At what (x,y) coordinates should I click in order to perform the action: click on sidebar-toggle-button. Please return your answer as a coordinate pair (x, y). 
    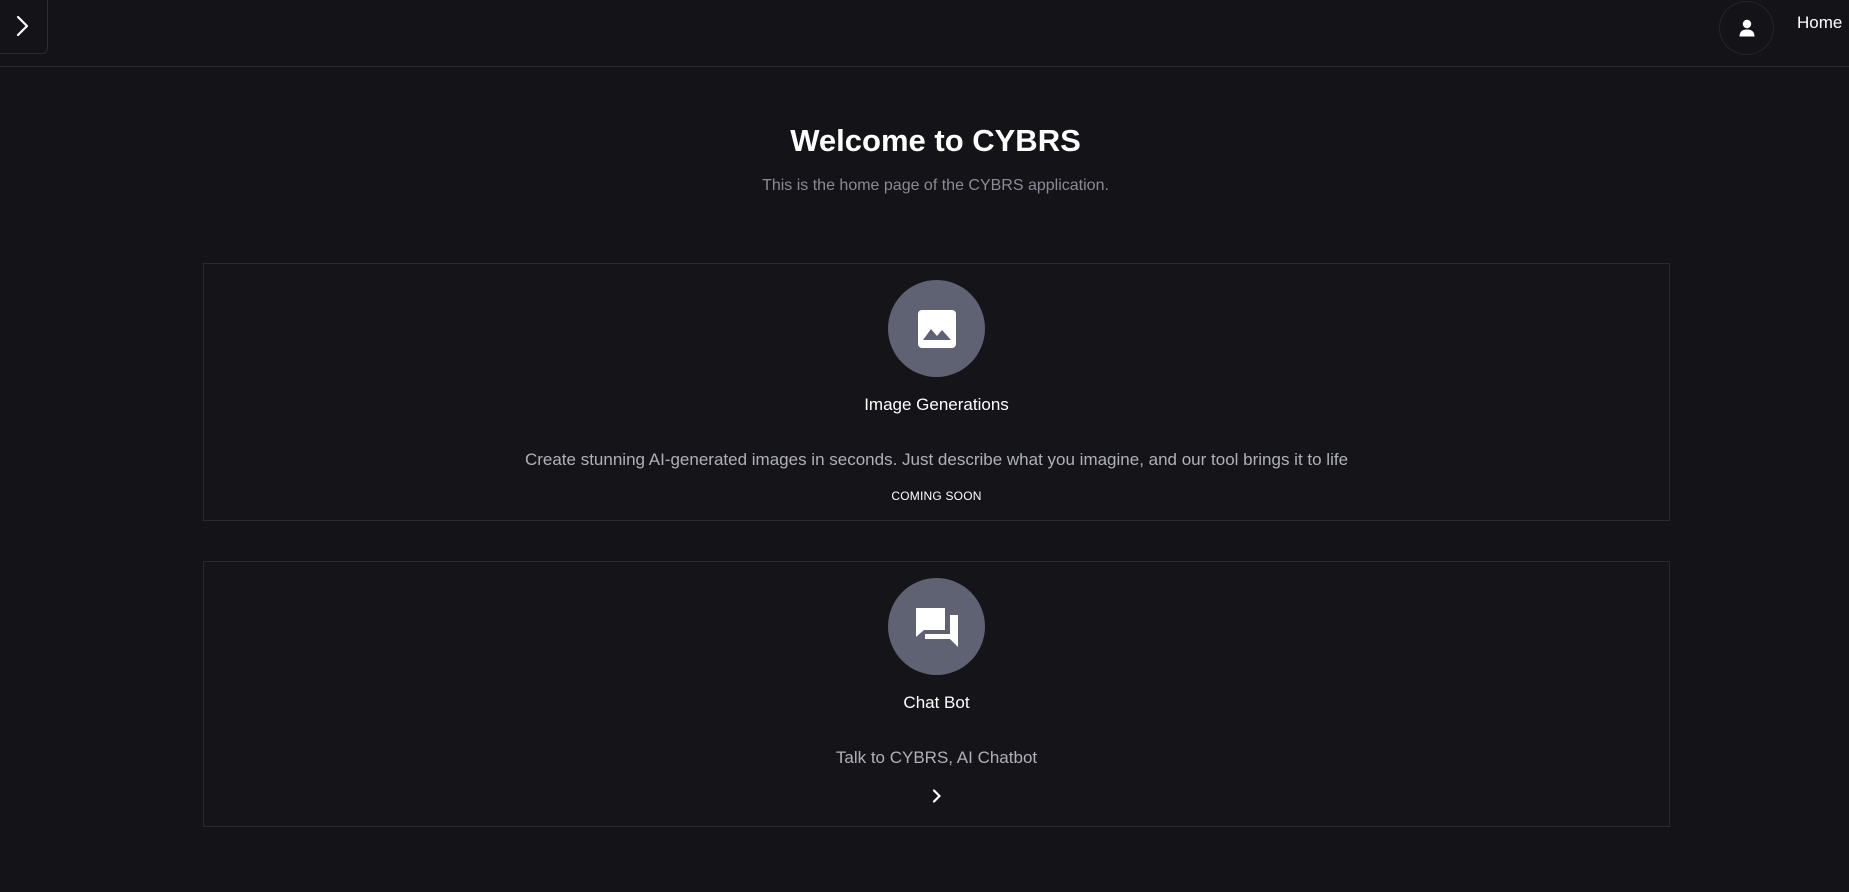
    Looking at the image, I should click on (24, 27).